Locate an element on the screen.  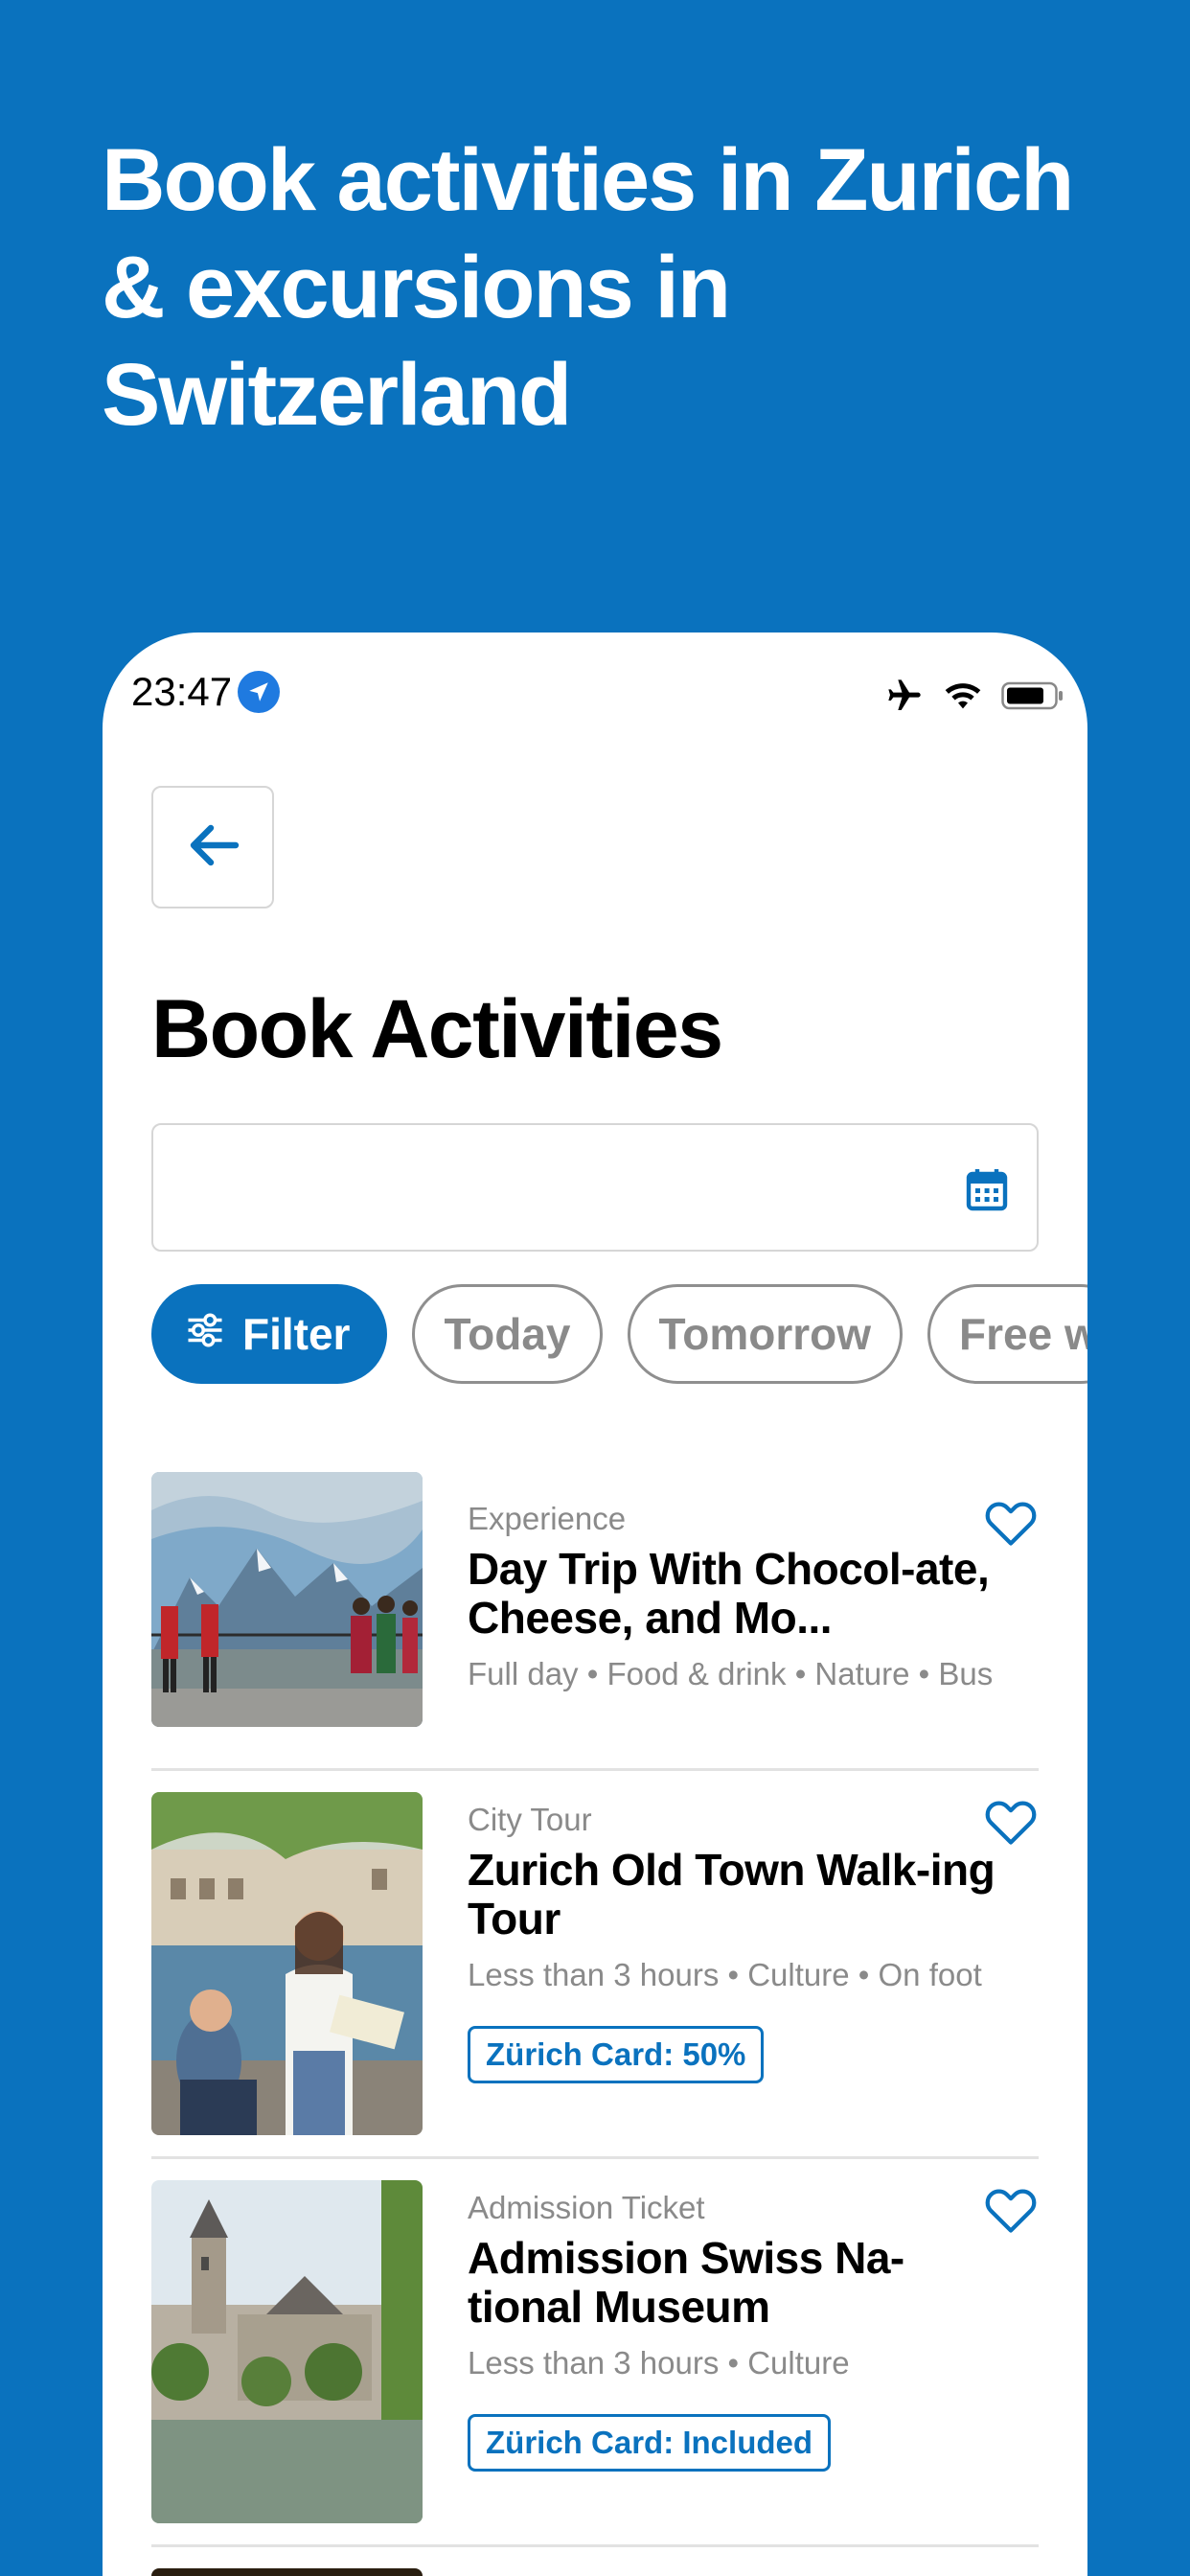
activity-title: Zurich Old Town Walk-ing Tour is located at coordinates (732, 1894).